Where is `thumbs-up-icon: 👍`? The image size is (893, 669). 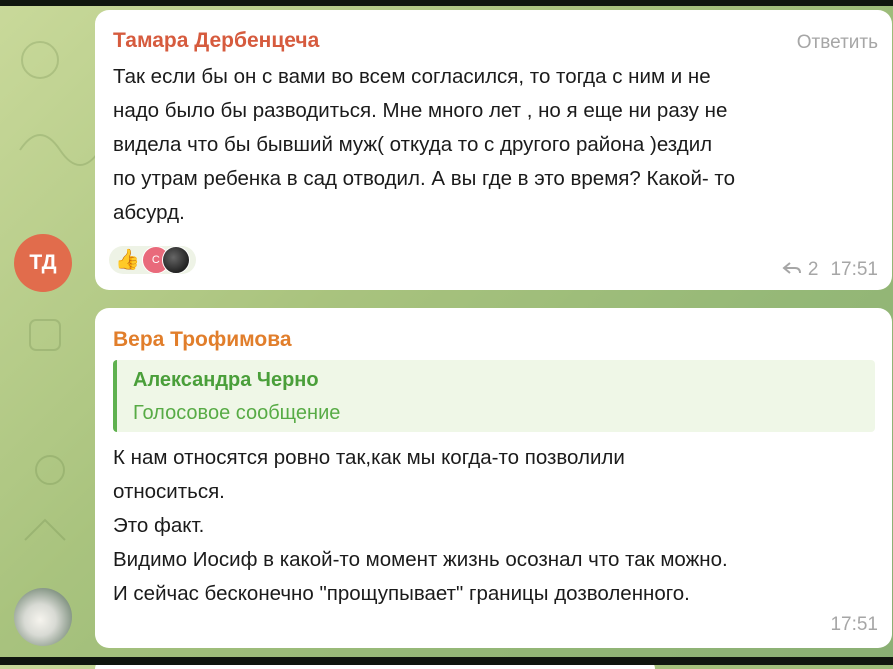
thumbs-up-icon: 👍 is located at coordinates (127, 260).